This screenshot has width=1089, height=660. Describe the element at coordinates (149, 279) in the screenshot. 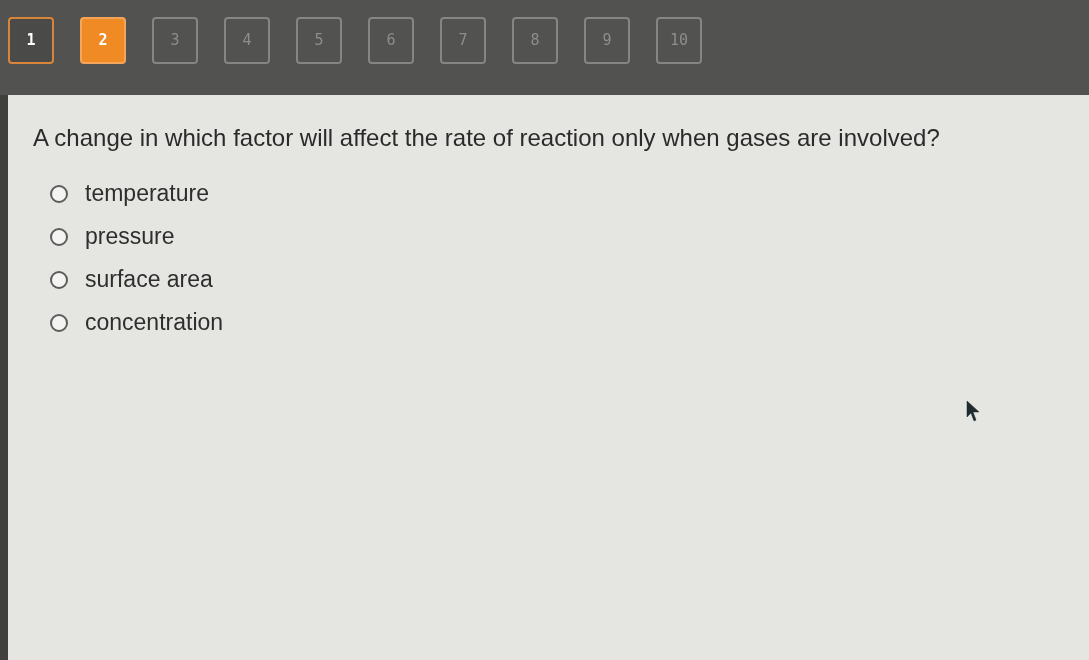

I see `option-label: surface area` at that location.